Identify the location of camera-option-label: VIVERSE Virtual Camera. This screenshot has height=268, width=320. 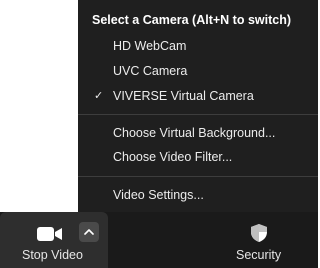
(183, 96).